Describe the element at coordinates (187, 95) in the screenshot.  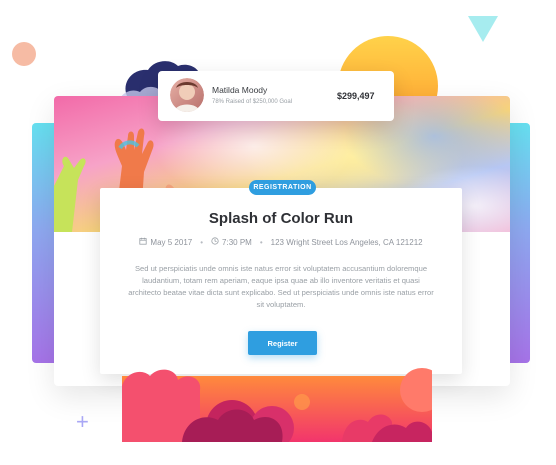
I see `avatar` at that location.